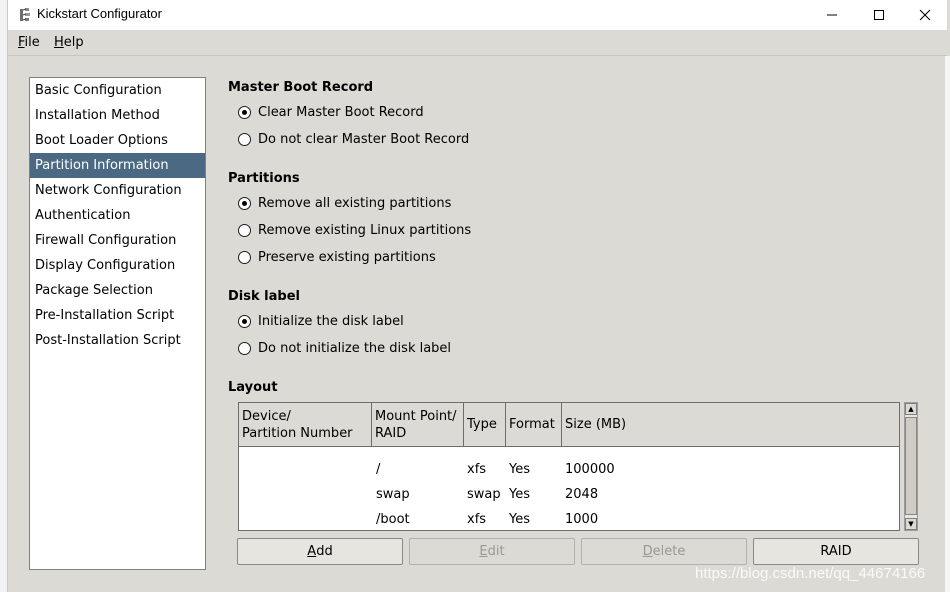  I want to click on menu-help: Help, so click(69, 42).